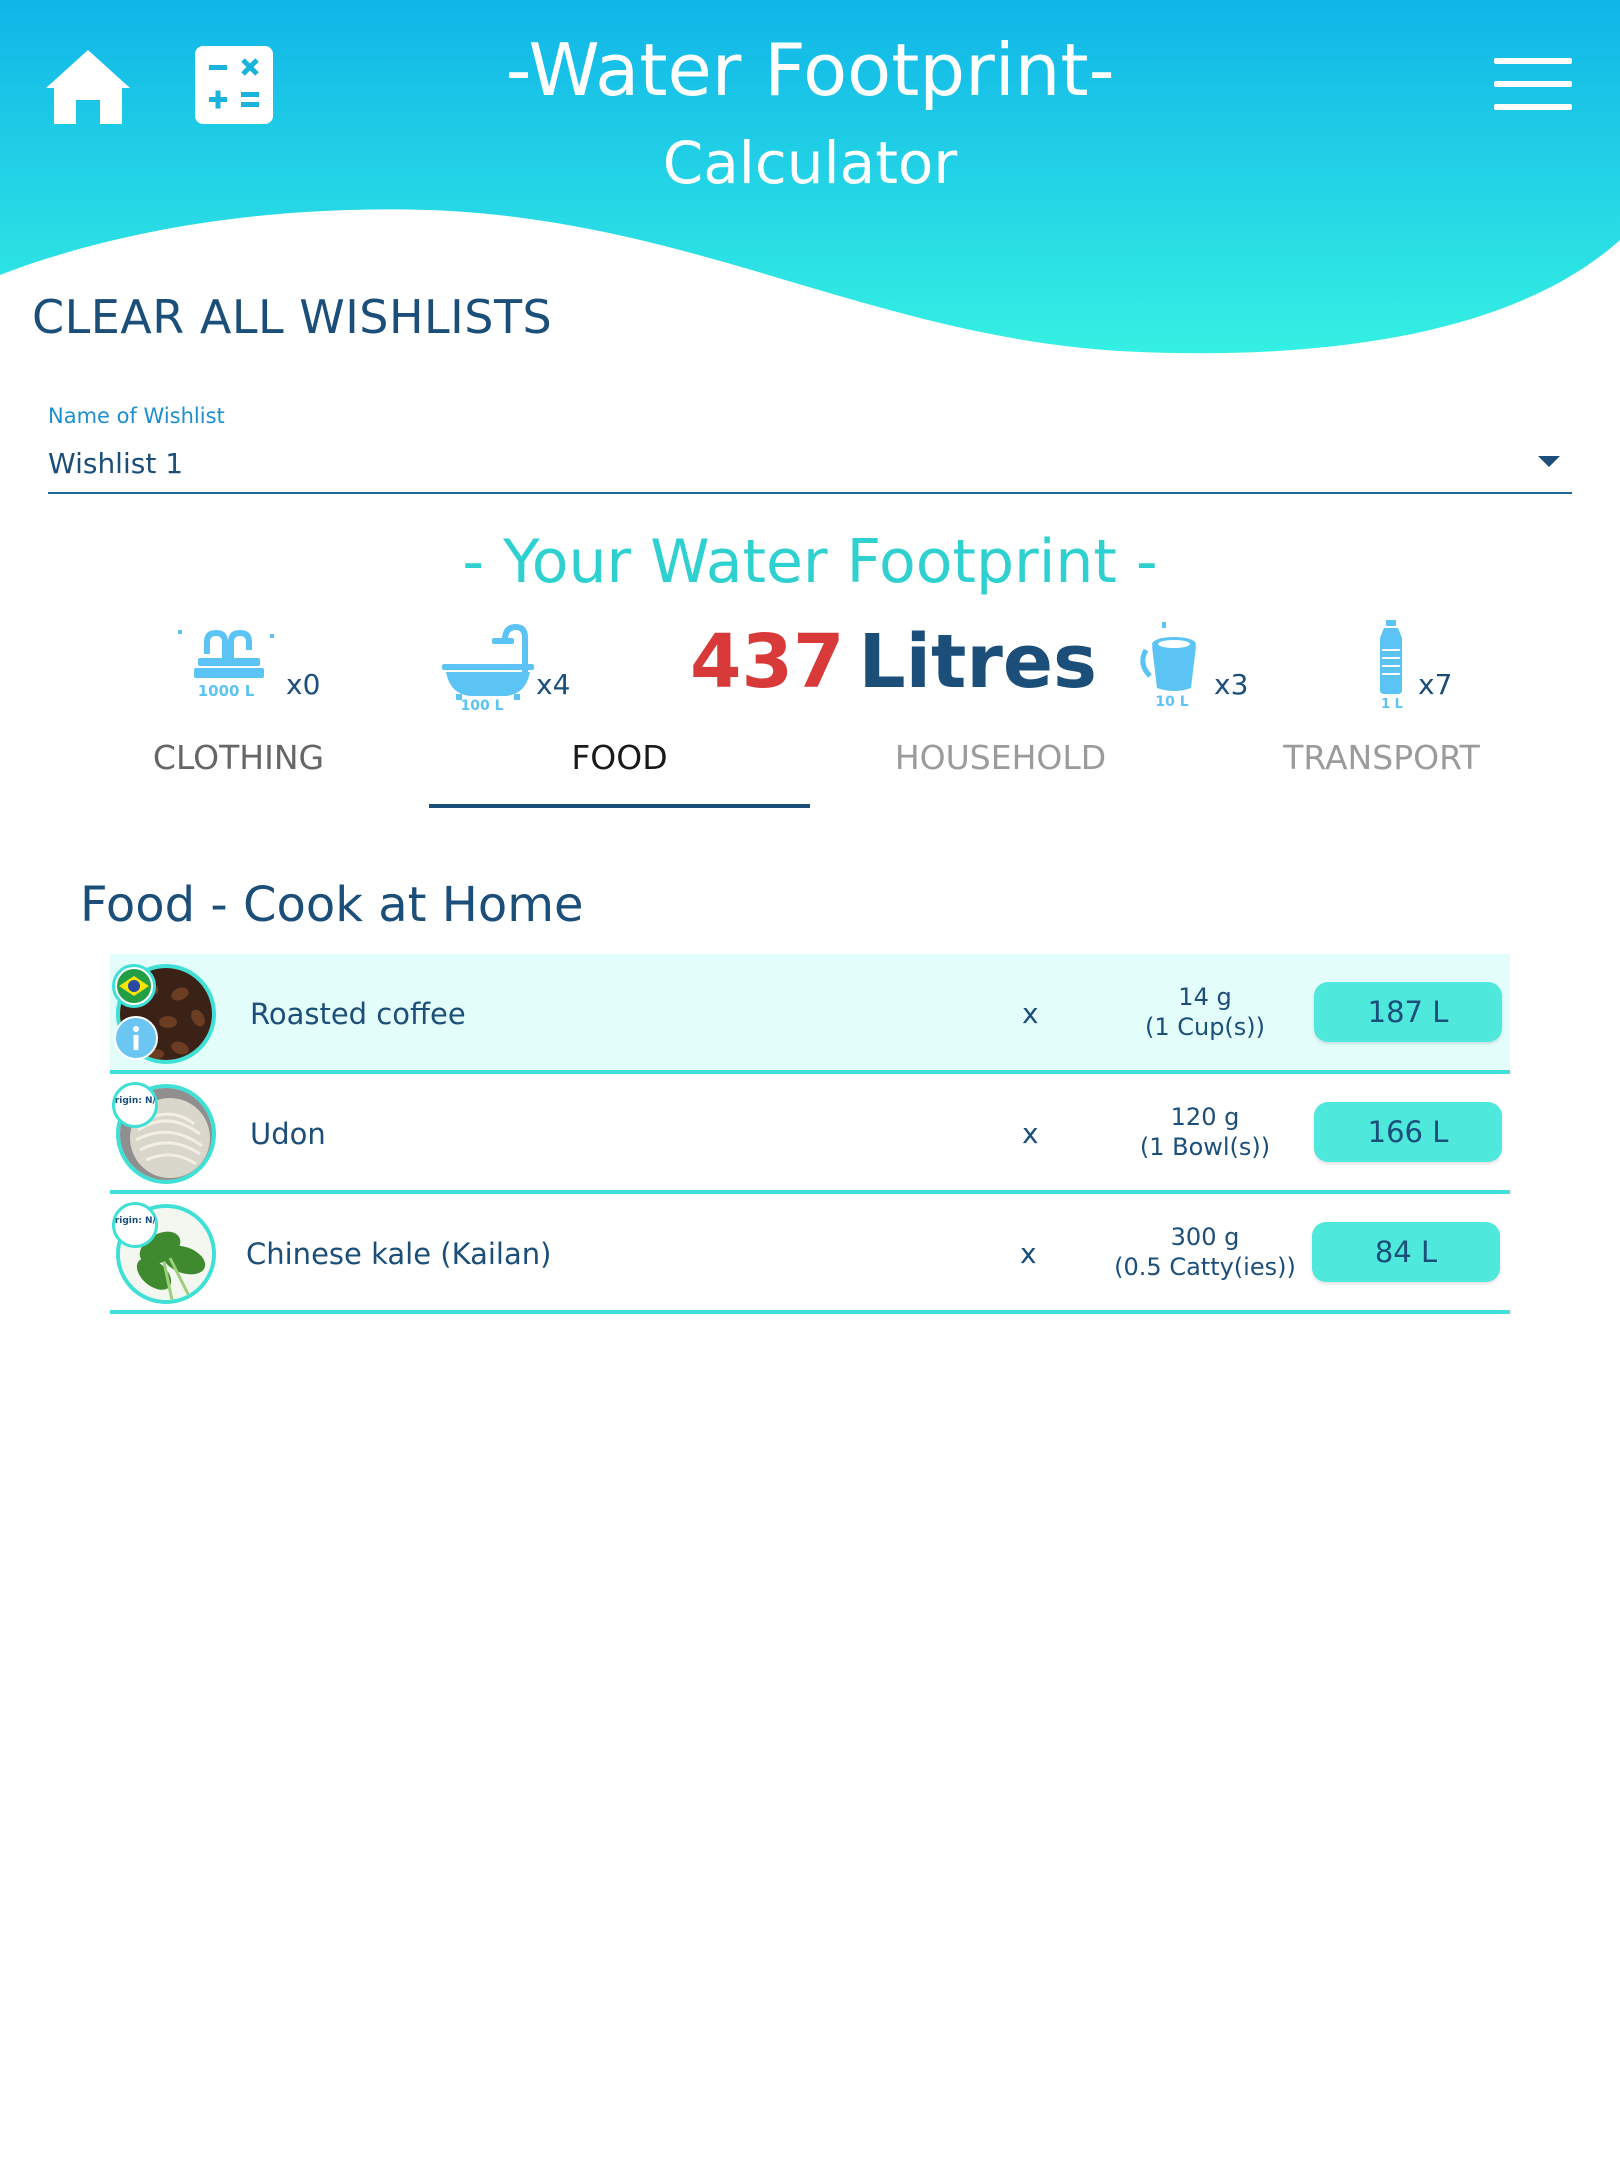  I want to click on item-footprint-button: 166 L, so click(1408, 1132).